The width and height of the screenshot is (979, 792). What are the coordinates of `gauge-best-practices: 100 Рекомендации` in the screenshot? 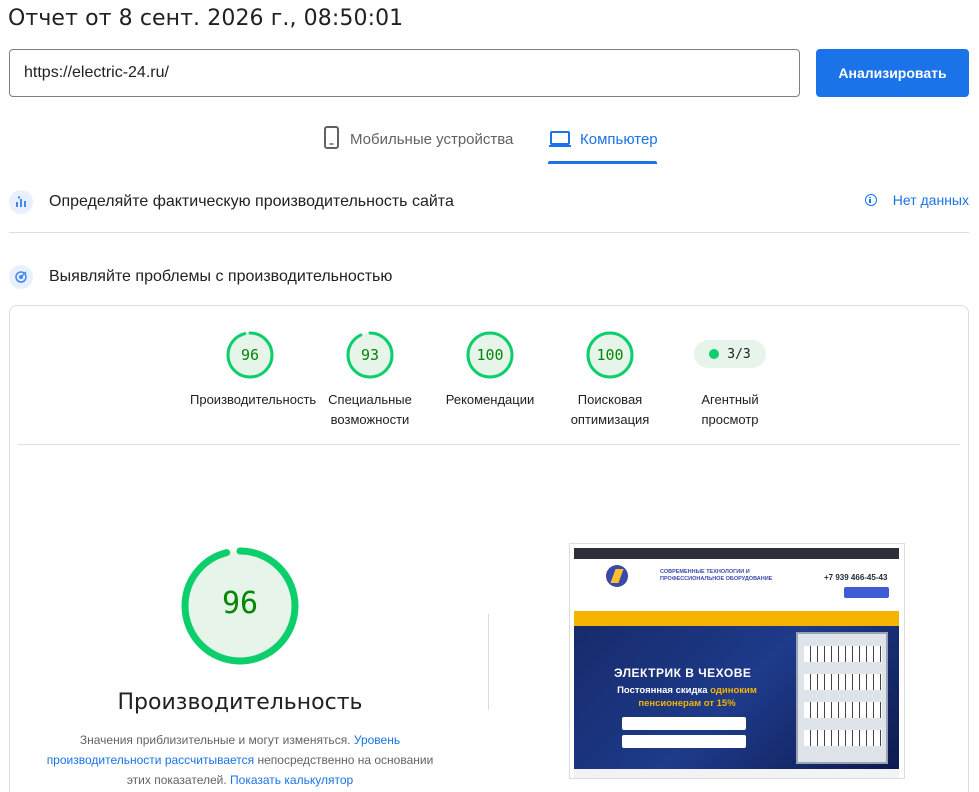 It's located at (490, 370).